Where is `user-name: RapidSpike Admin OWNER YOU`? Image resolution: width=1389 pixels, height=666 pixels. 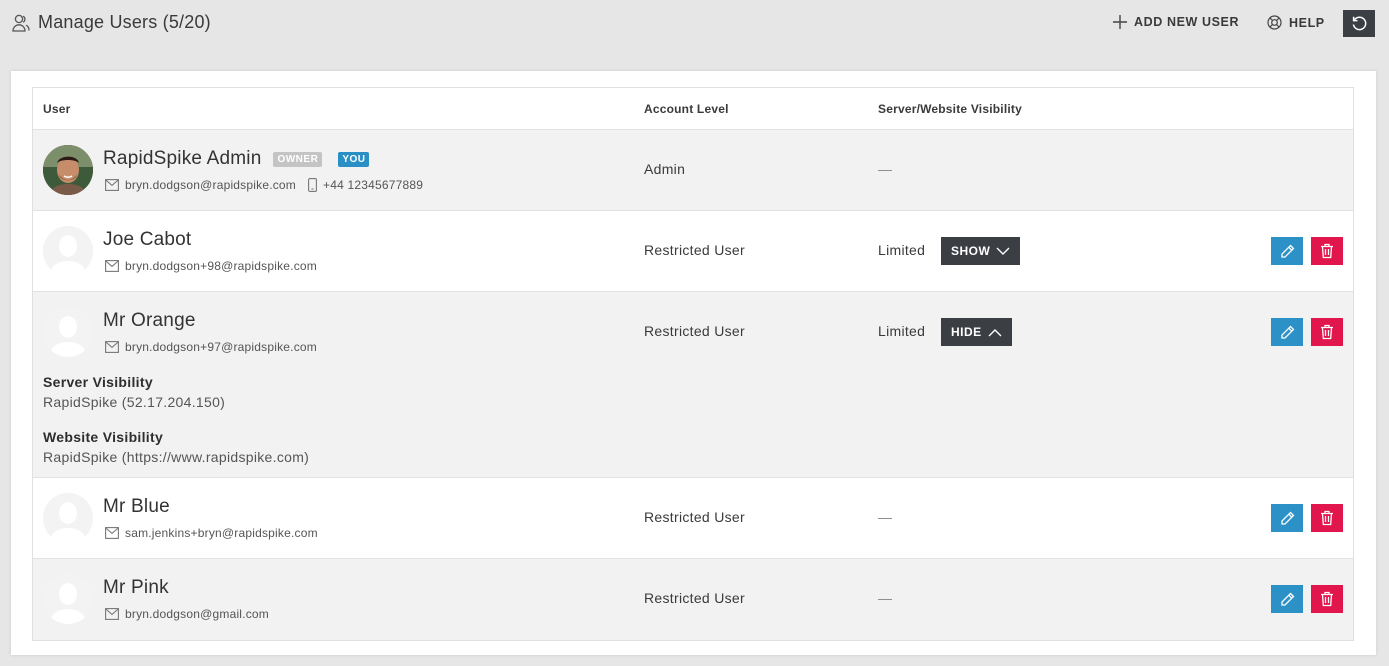 user-name: RapidSpike Admin OWNER YOU is located at coordinates (236, 159).